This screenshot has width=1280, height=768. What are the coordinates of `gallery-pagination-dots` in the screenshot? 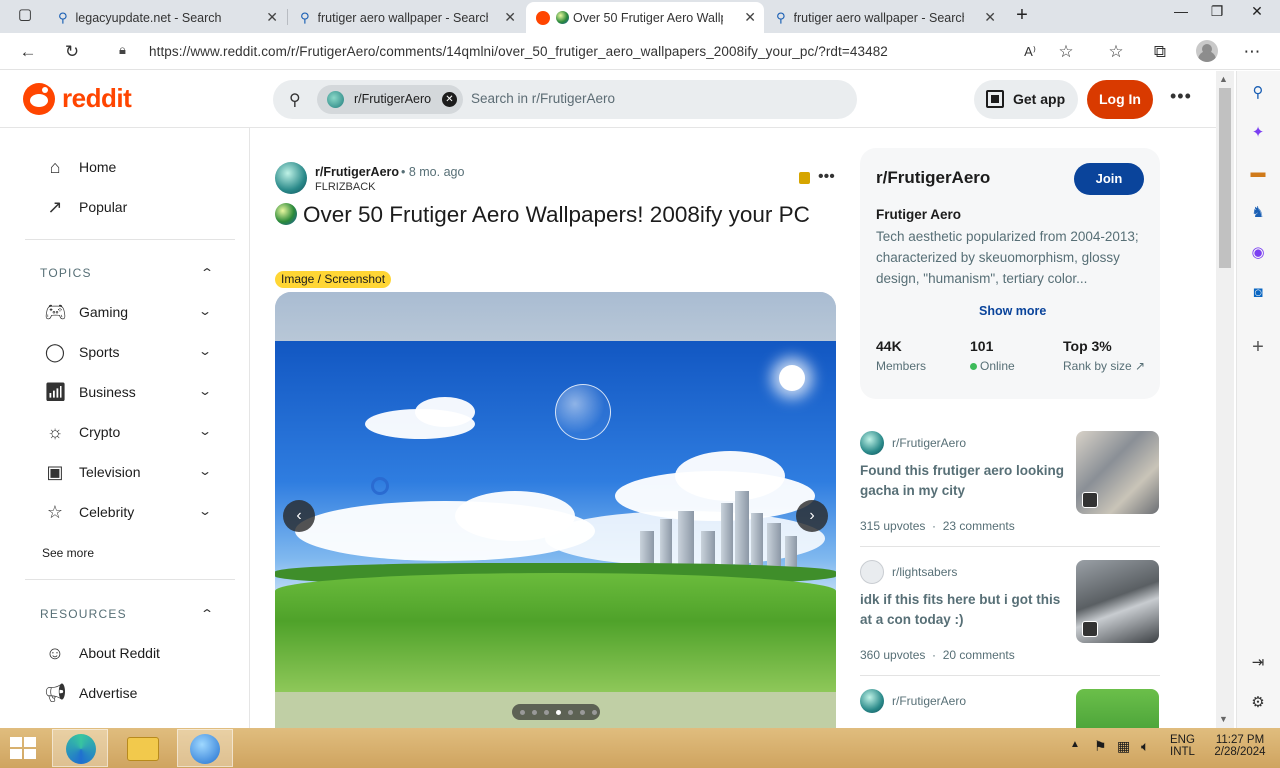 It's located at (556, 712).